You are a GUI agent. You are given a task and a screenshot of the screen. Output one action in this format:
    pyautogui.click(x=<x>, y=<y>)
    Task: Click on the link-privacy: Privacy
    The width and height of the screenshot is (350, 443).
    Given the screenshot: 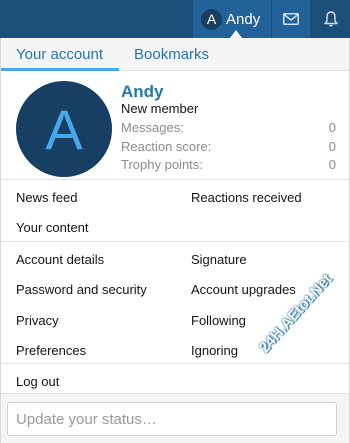 What is the action you would take?
    pyautogui.click(x=37, y=320)
    